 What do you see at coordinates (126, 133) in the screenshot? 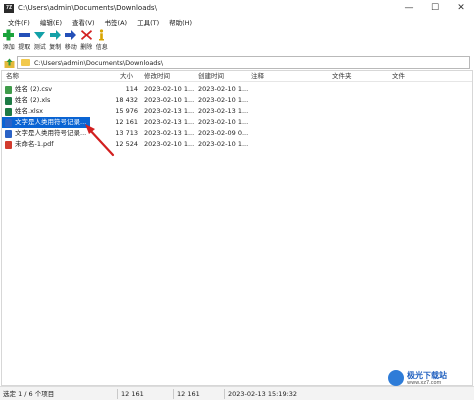
I see `file-size: 13 713` at bounding box center [126, 133].